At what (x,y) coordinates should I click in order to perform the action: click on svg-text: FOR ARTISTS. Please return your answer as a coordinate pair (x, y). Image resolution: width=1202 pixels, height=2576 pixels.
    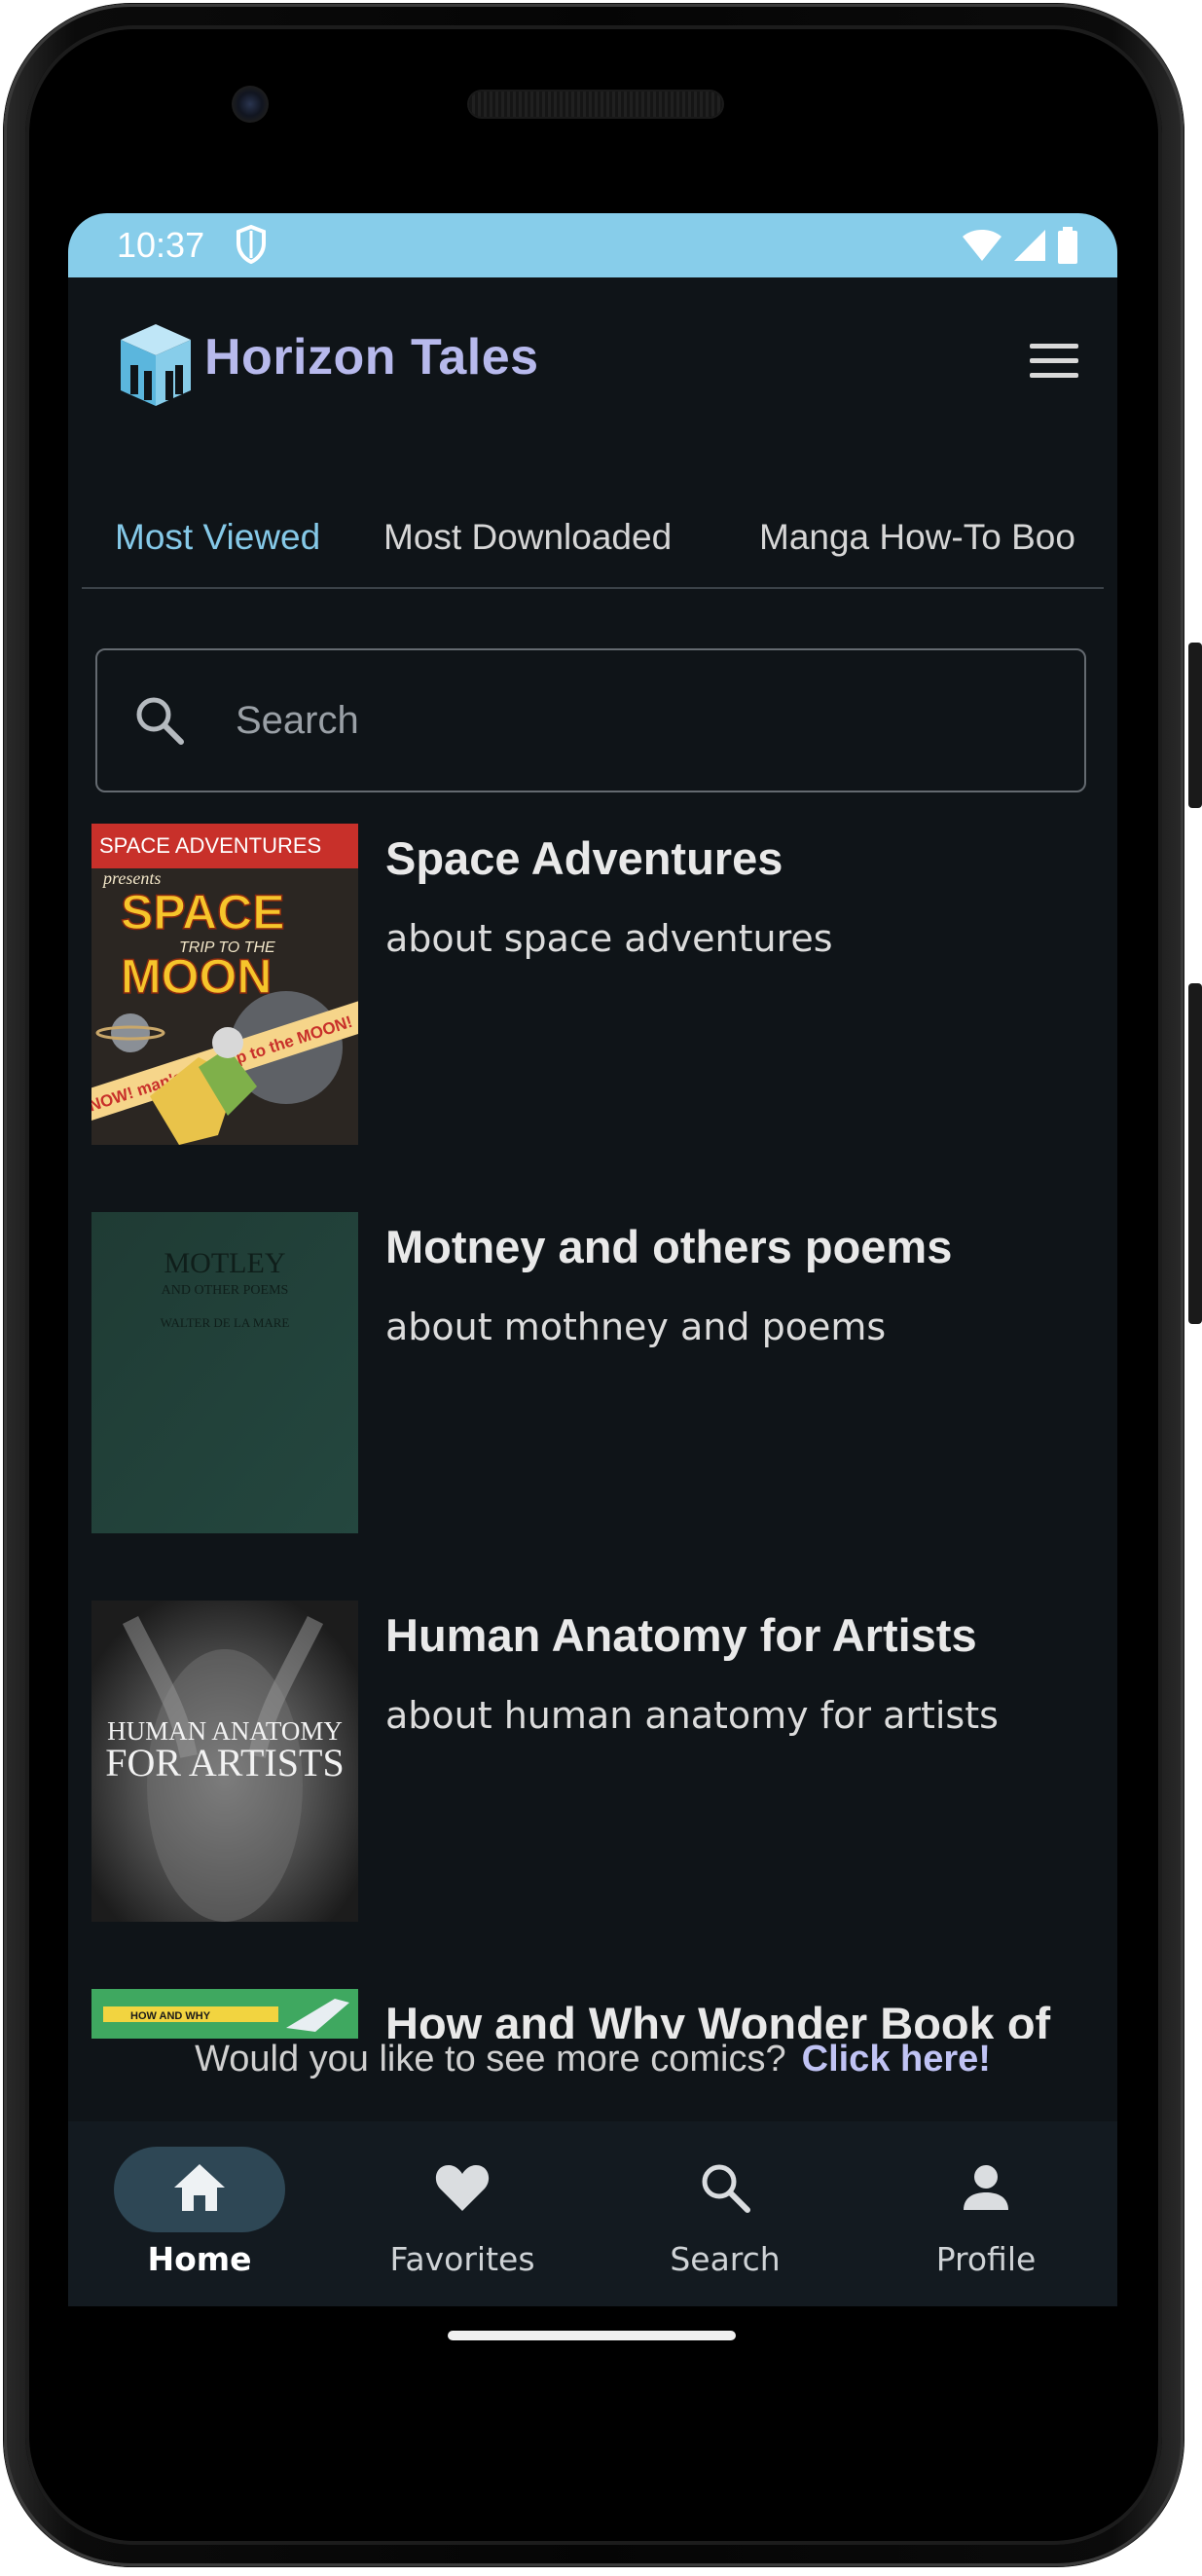
    Looking at the image, I should click on (224, 1763).